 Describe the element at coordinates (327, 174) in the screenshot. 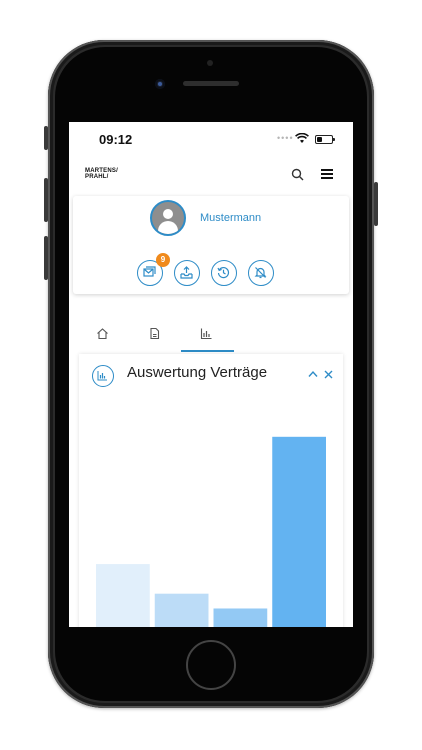

I see `hamburger-menu-icon` at that location.